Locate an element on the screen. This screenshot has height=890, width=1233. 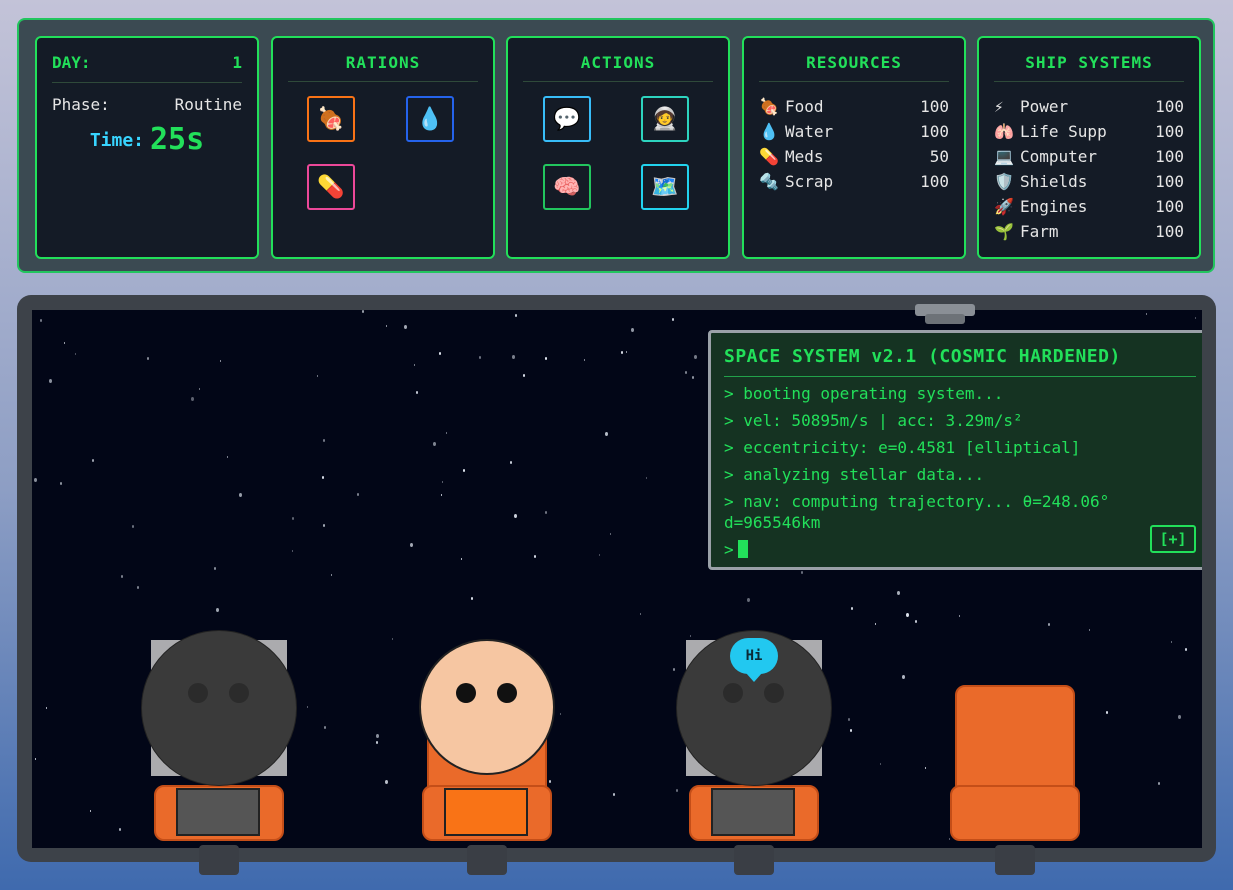
food-ration-icon: 🍖 is located at coordinates (331, 119).